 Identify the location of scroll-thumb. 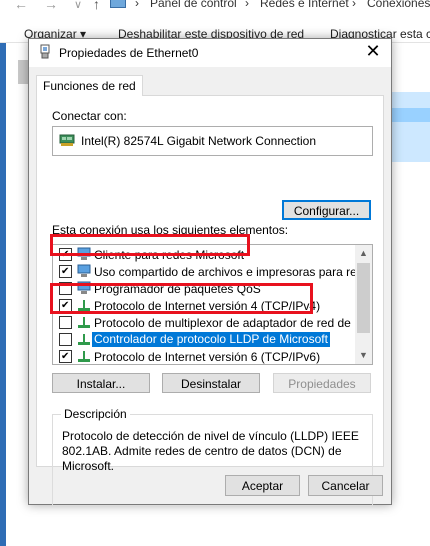
(363, 298).